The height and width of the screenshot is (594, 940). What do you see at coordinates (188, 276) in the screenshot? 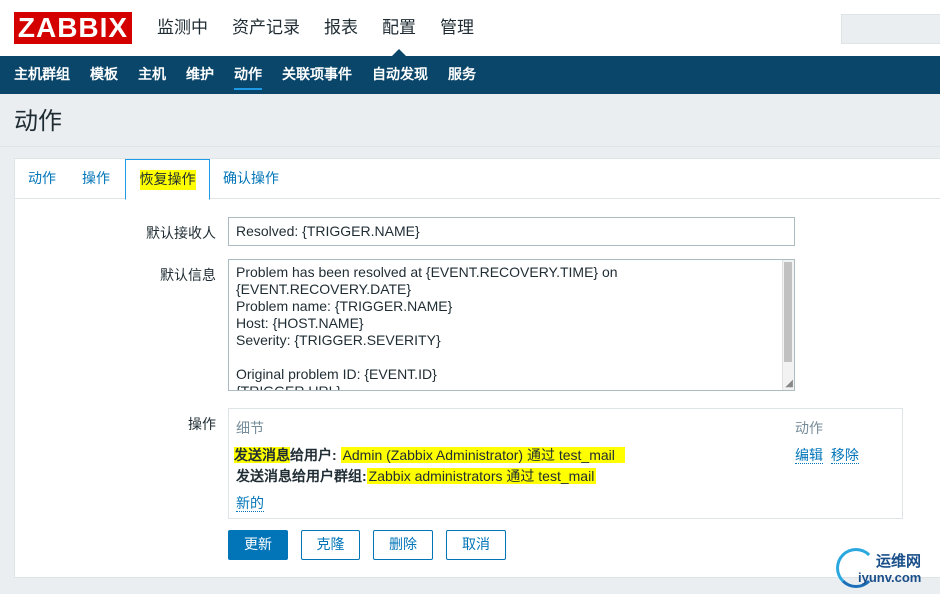
I see `message-label: 默认信息` at bounding box center [188, 276].